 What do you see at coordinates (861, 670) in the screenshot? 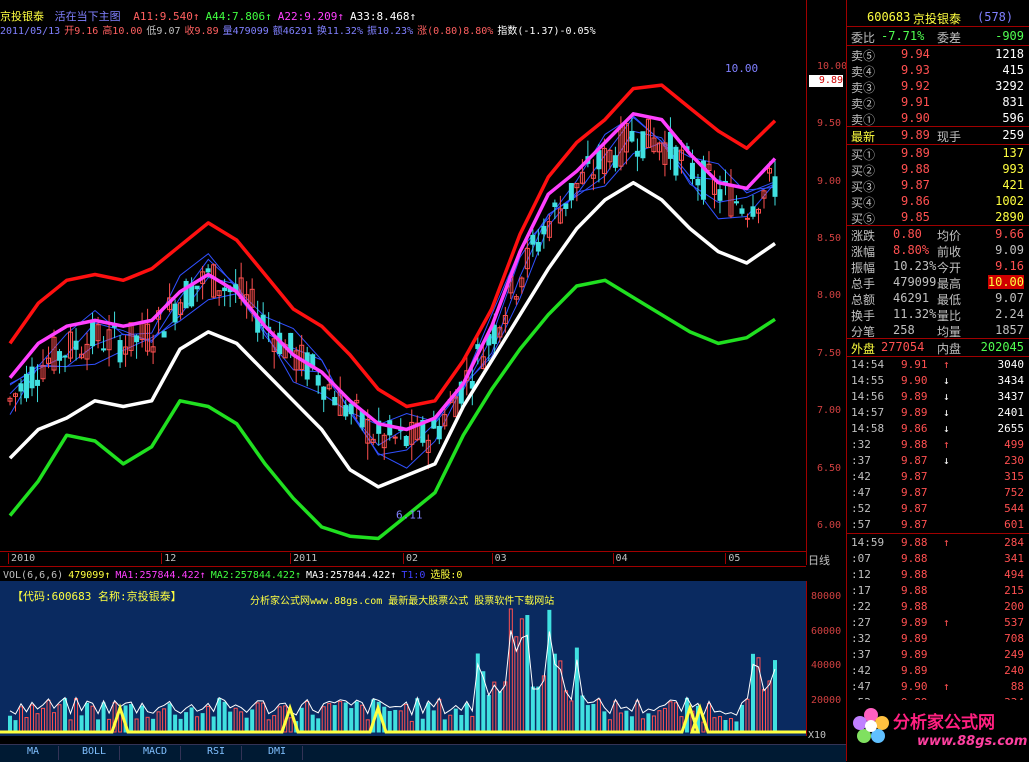
I see `tick-time: :42` at bounding box center [861, 670].